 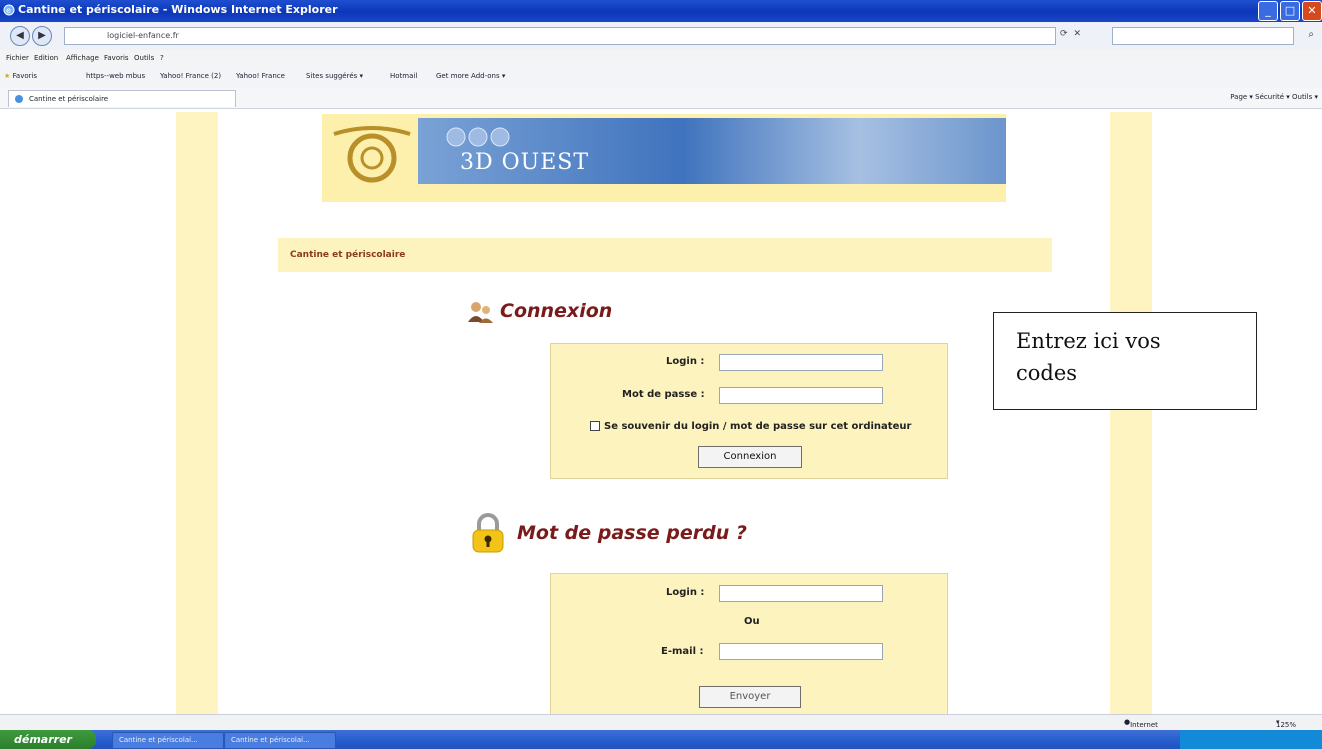 What do you see at coordinates (162, 58) in the screenshot?
I see `menu-item-help: ?` at bounding box center [162, 58].